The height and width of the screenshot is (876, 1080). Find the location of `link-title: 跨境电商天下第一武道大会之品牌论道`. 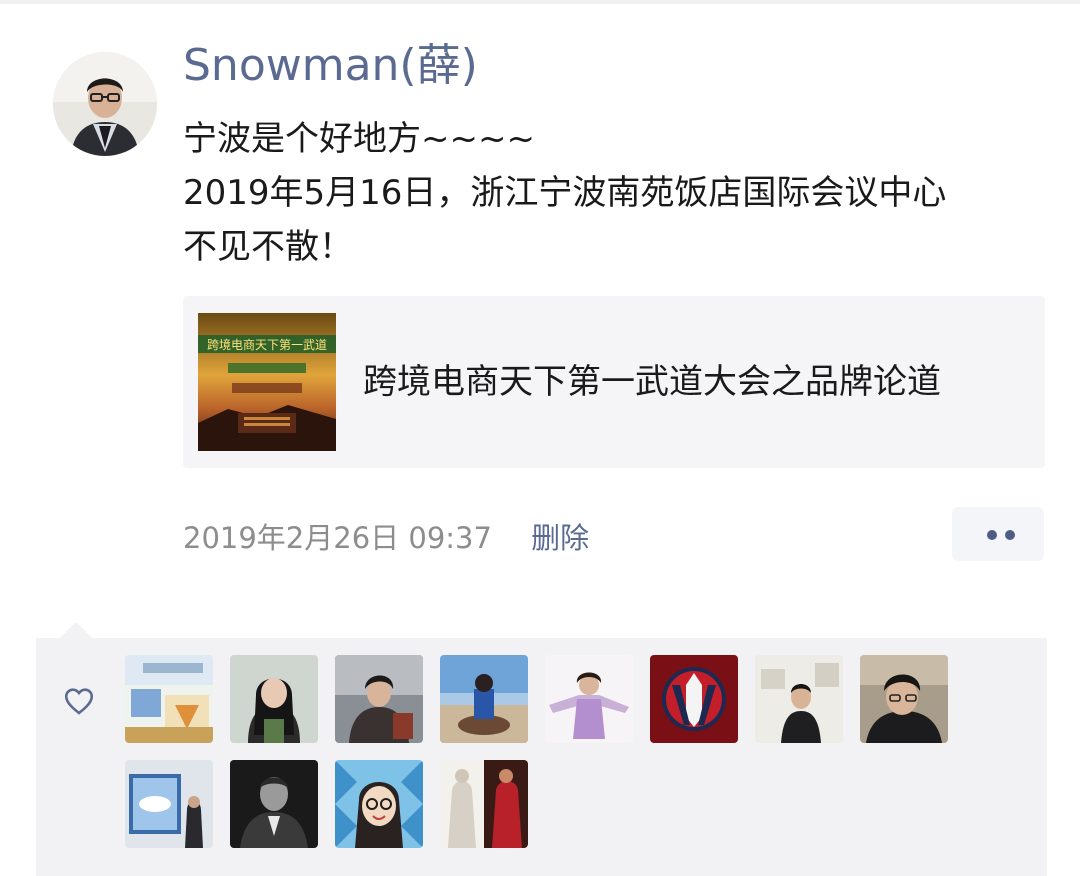

link-title: 跨境电商天下第一武道大会之品牌论道 is located at coordinates (652, 382).